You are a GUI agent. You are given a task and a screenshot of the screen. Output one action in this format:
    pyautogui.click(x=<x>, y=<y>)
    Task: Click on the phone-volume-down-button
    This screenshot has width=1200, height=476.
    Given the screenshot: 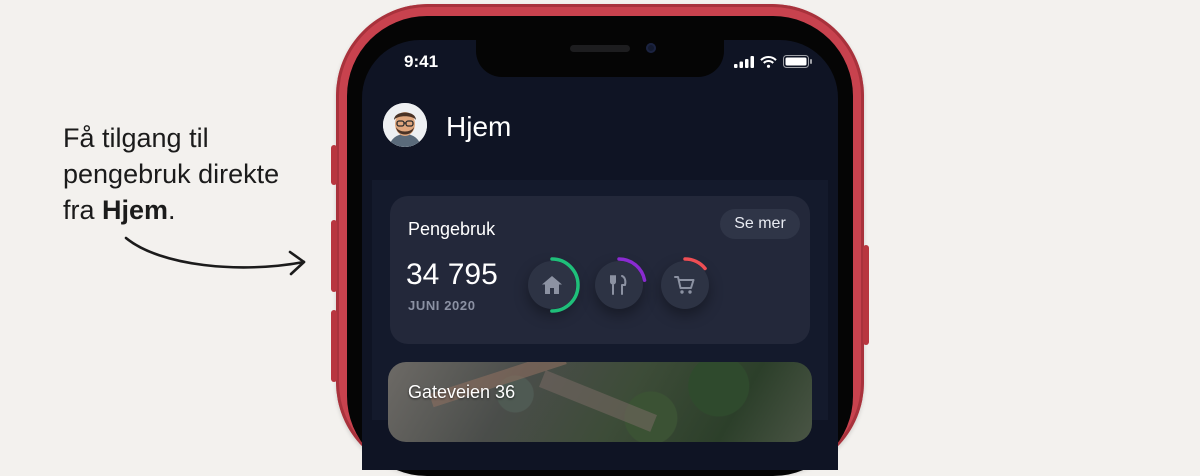 What is the action you would take?
    pyautogui.click(x=334, y=346)
    